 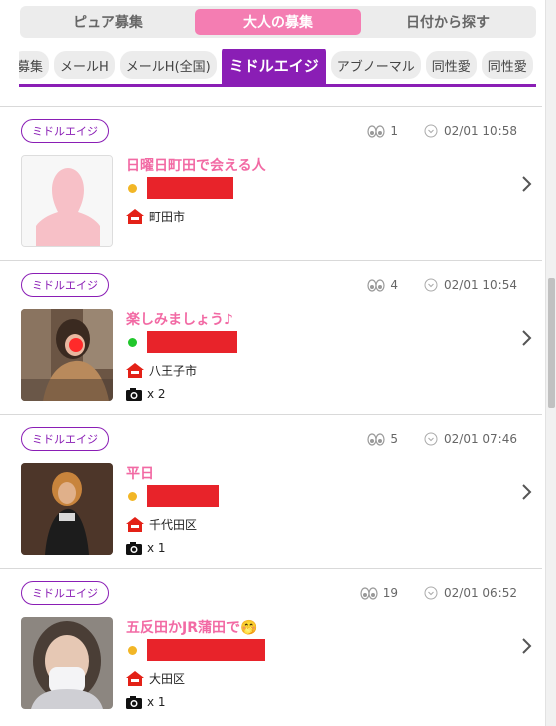 What do you see at coordinates (108, 22) in the screenshot?
I see `tab-pure-recruit: ピュア募集` at bounding box center [108, 22].